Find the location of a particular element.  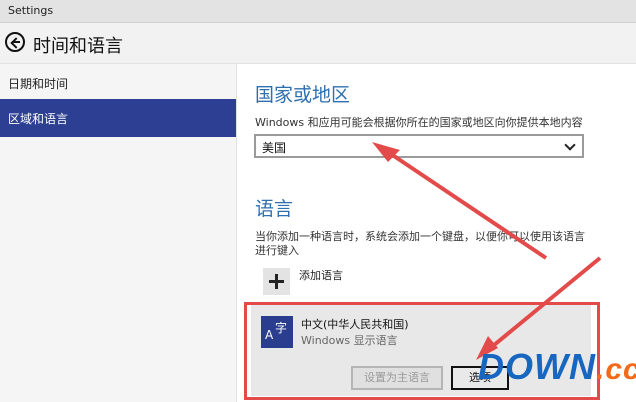

window-titlebar: Settings is located at coordinates (318, 11).